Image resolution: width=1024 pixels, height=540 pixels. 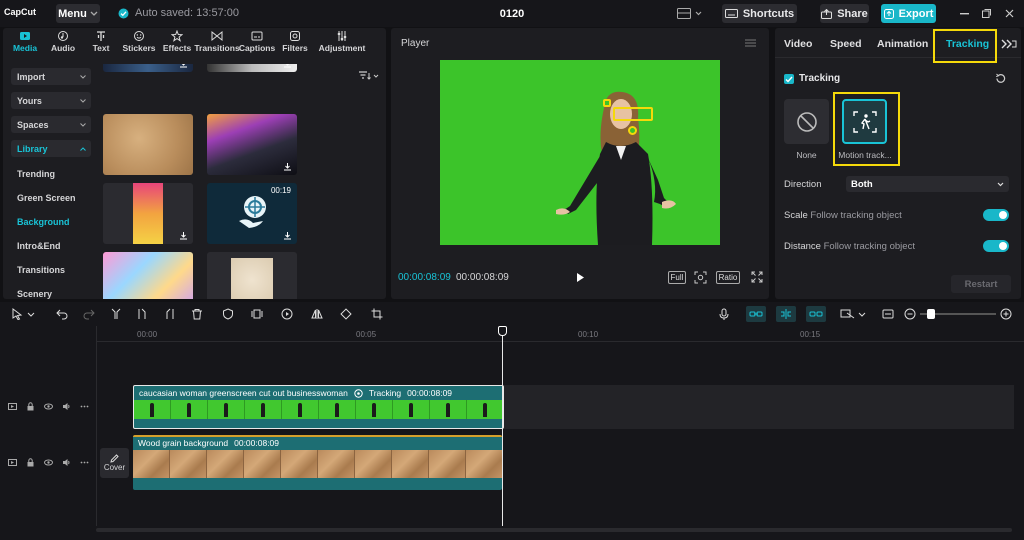 I want to click on focus-frame-icon, so click(x=700, y=277).